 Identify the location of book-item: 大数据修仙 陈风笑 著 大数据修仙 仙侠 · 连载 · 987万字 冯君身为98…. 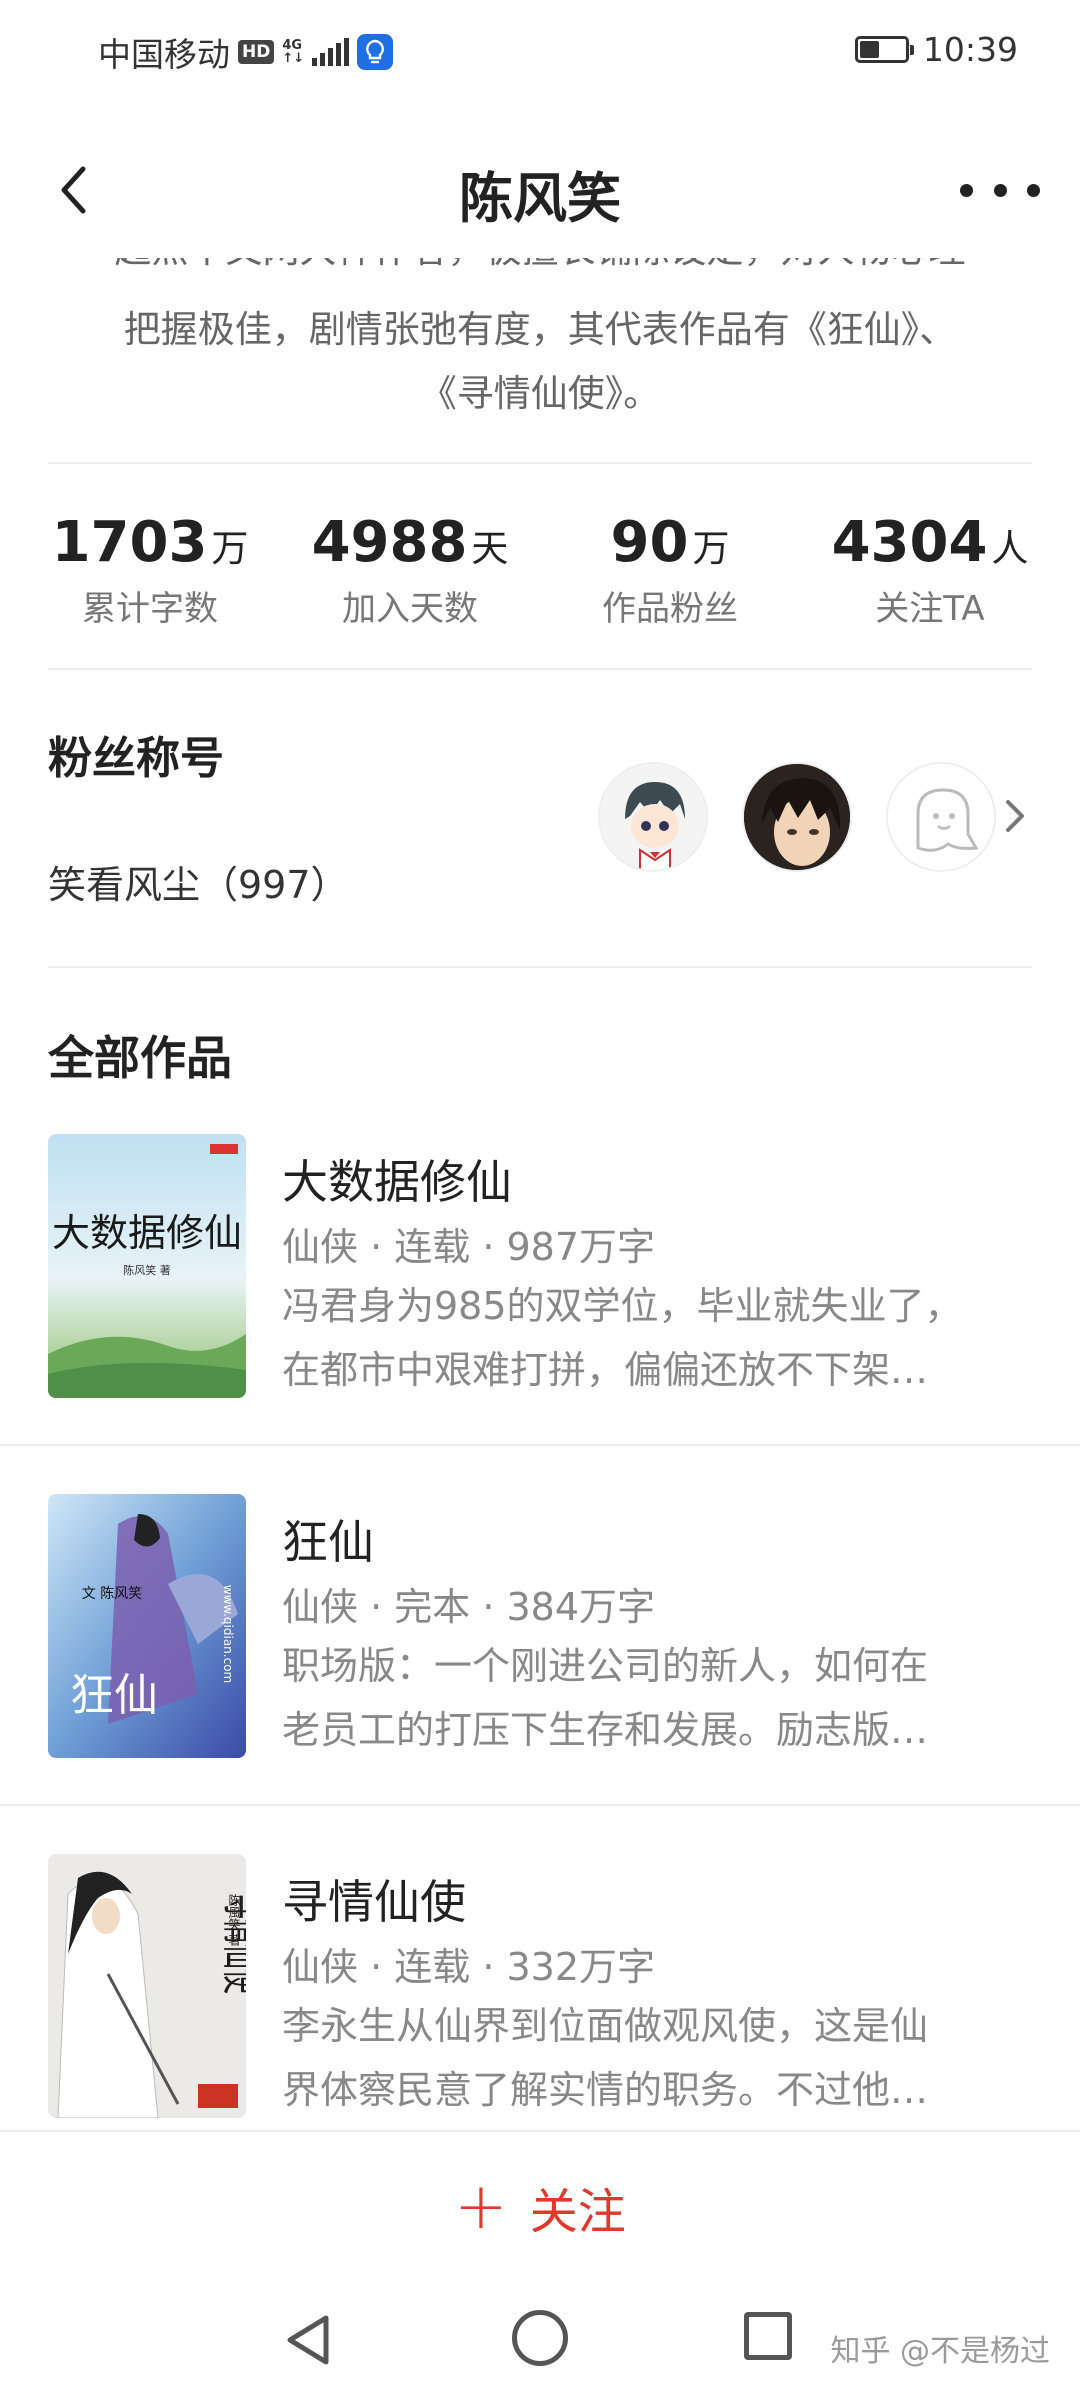
(540, 1284).